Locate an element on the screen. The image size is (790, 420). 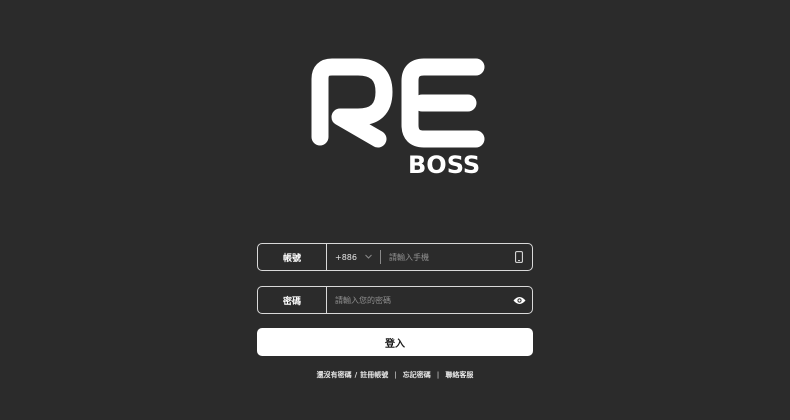
re-logo-mark is located at coordinates (398, 103).